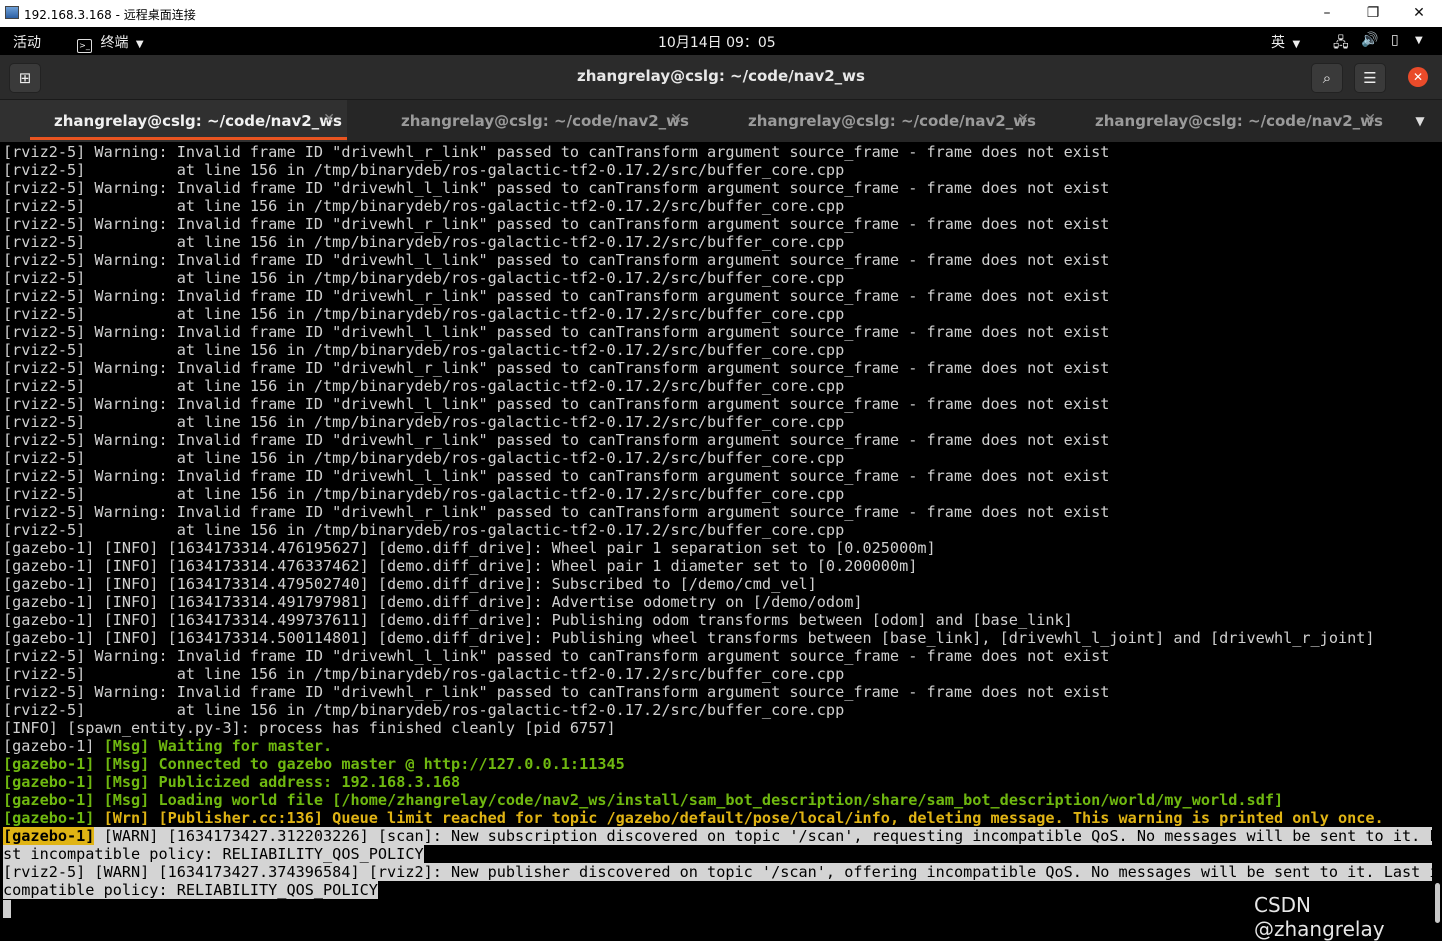 The height and width of the screenshot is (941, 1442). I want to click on input-method-label: 英, so click(1278, 43).